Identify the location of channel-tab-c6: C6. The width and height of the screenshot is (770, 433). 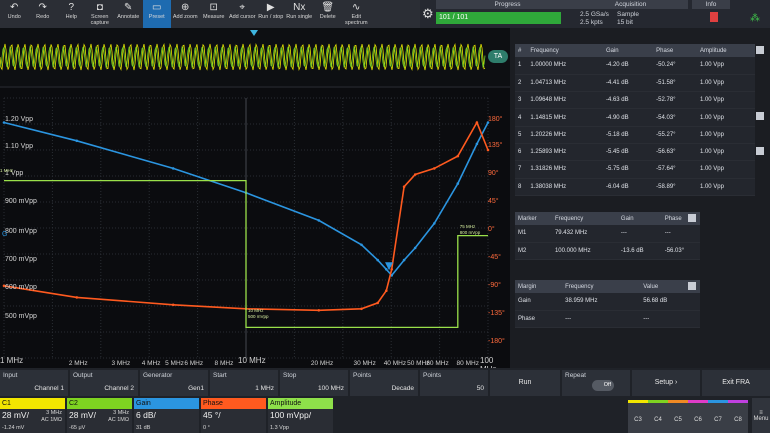
(698, 416).